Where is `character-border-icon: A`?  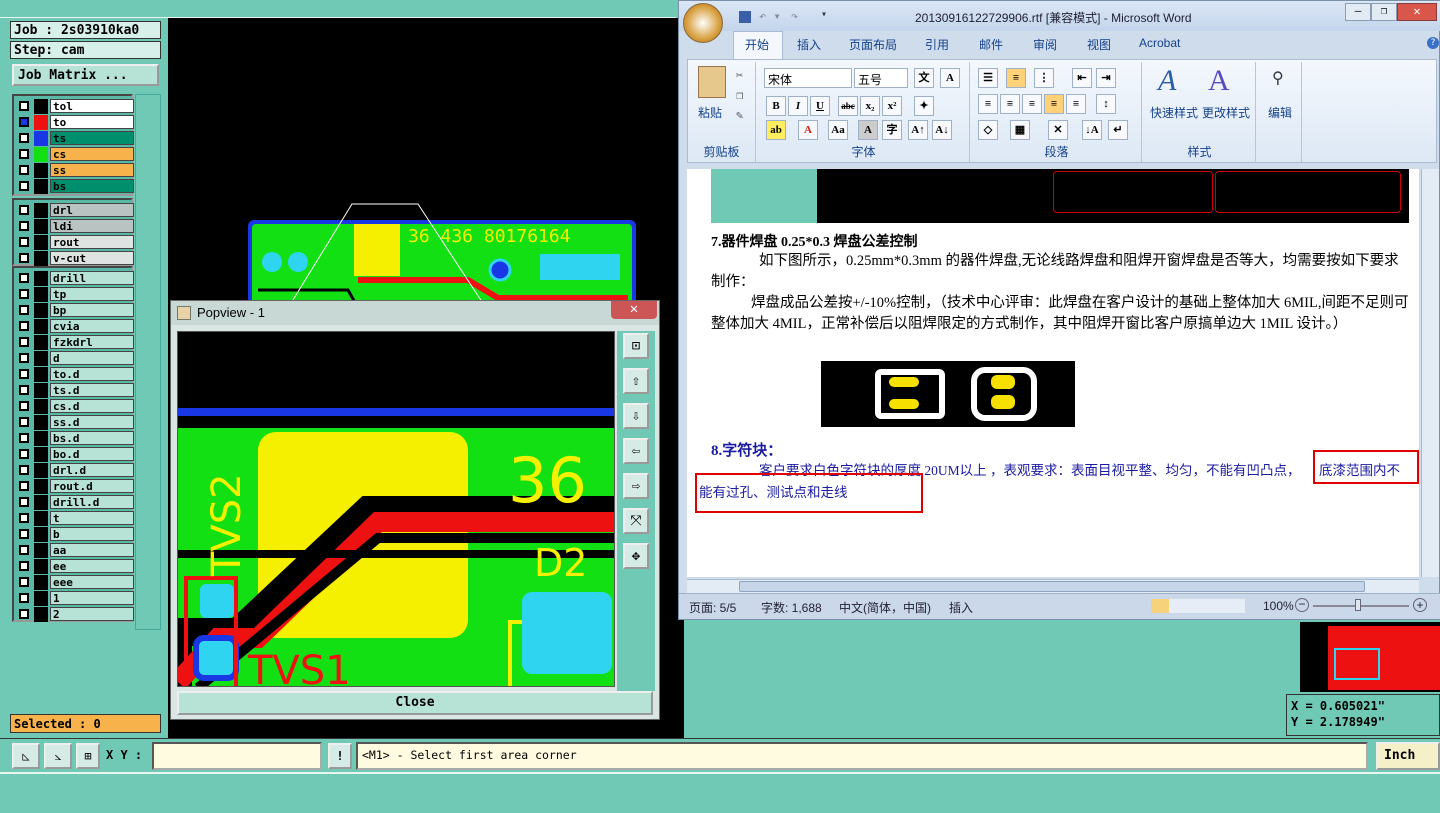 character-border-icon: A is located at coordinates (950, 78).